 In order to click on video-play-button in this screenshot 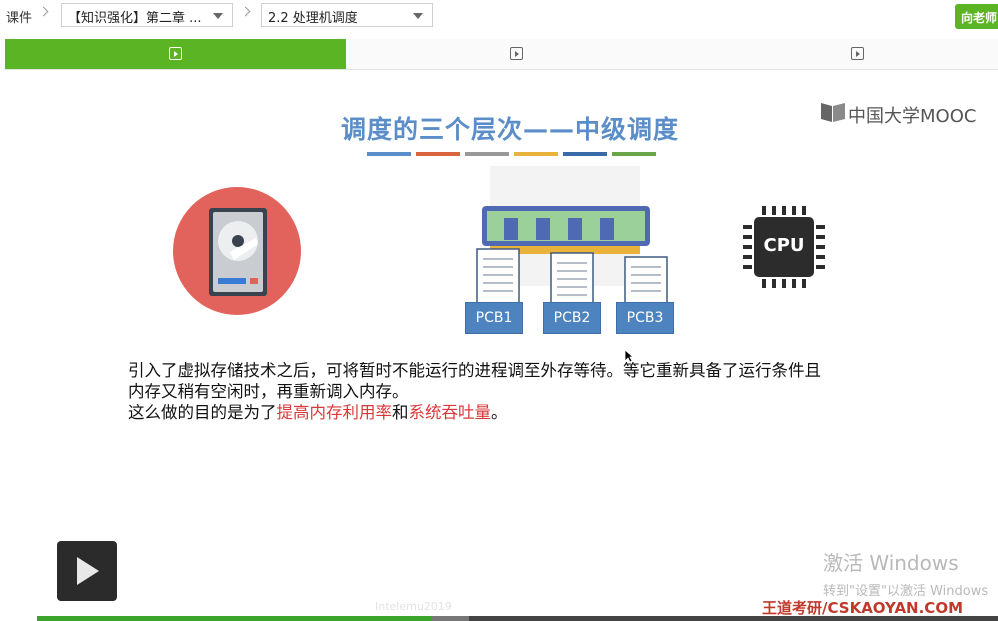, I will do `click(87, 571)`.